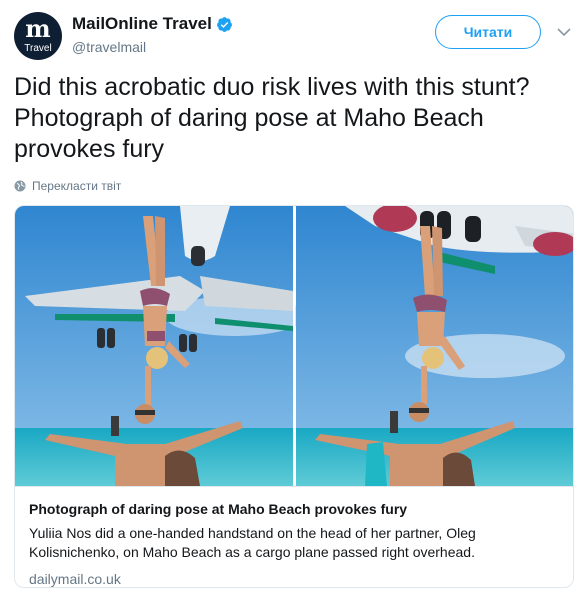 The image size is (587, 593). I want to click on card-domain: dailymail.co.uk, so click(295, 578).